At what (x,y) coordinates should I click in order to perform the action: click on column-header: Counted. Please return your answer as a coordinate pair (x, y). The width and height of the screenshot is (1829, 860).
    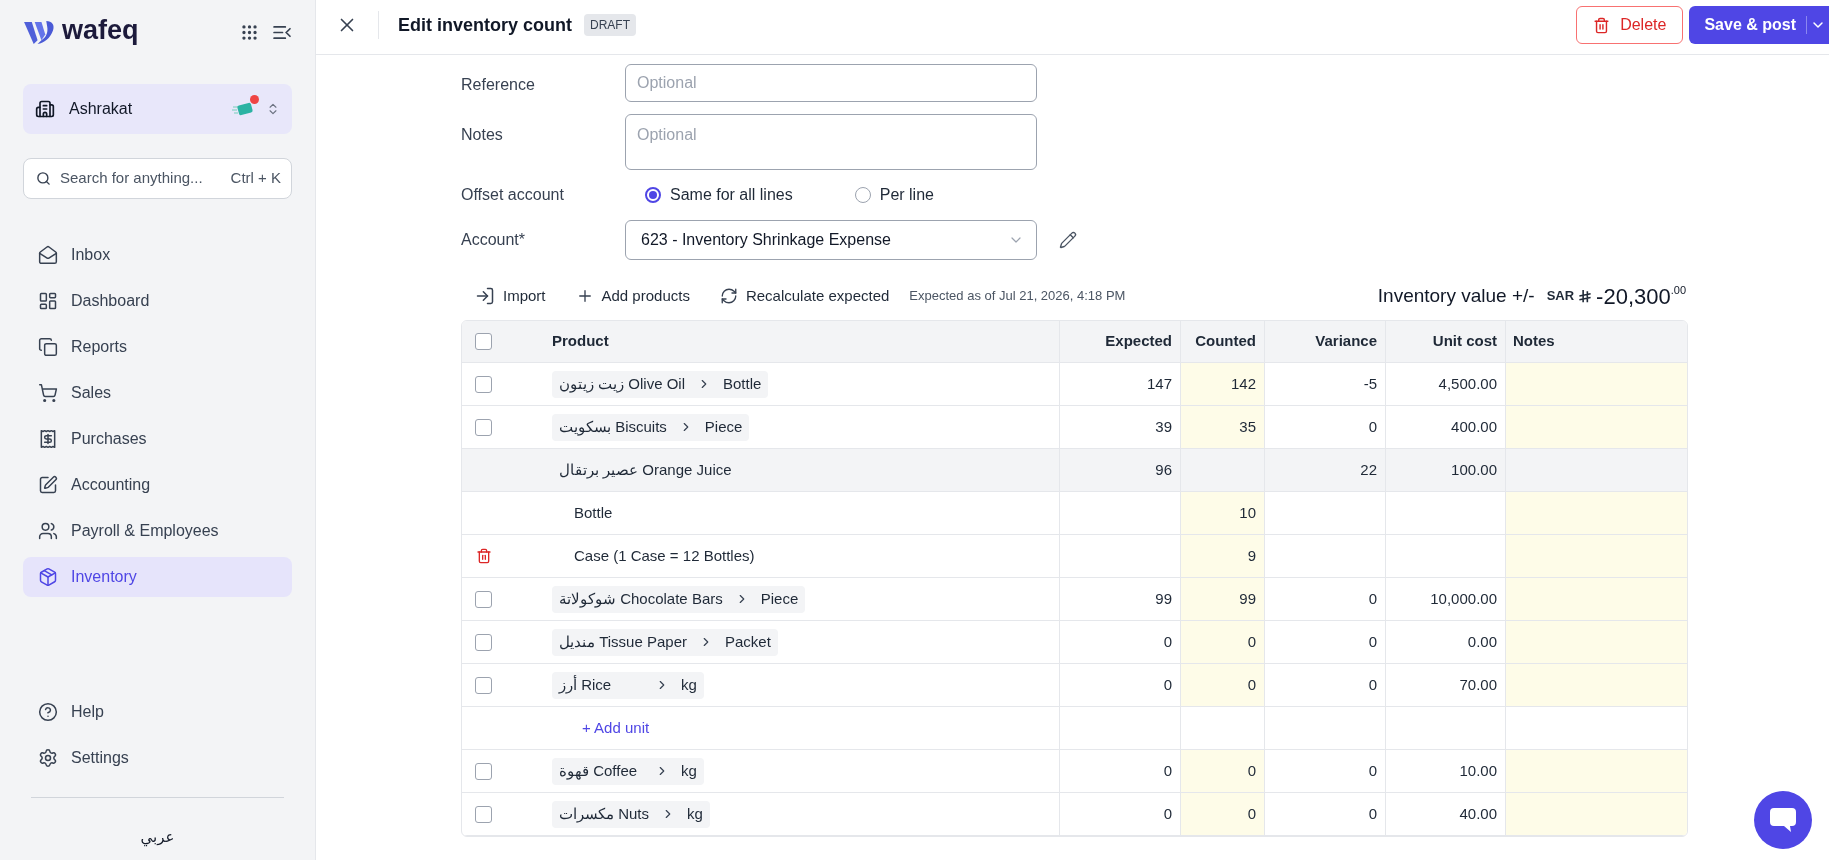
    Looking at the image, I should click on (1225, 341).